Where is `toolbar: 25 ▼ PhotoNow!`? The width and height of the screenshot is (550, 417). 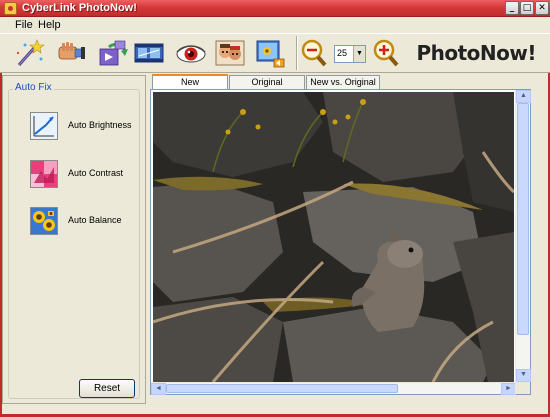 toolbar: 25 ▼ PhotoNow! is located at coordinates (275, 53).